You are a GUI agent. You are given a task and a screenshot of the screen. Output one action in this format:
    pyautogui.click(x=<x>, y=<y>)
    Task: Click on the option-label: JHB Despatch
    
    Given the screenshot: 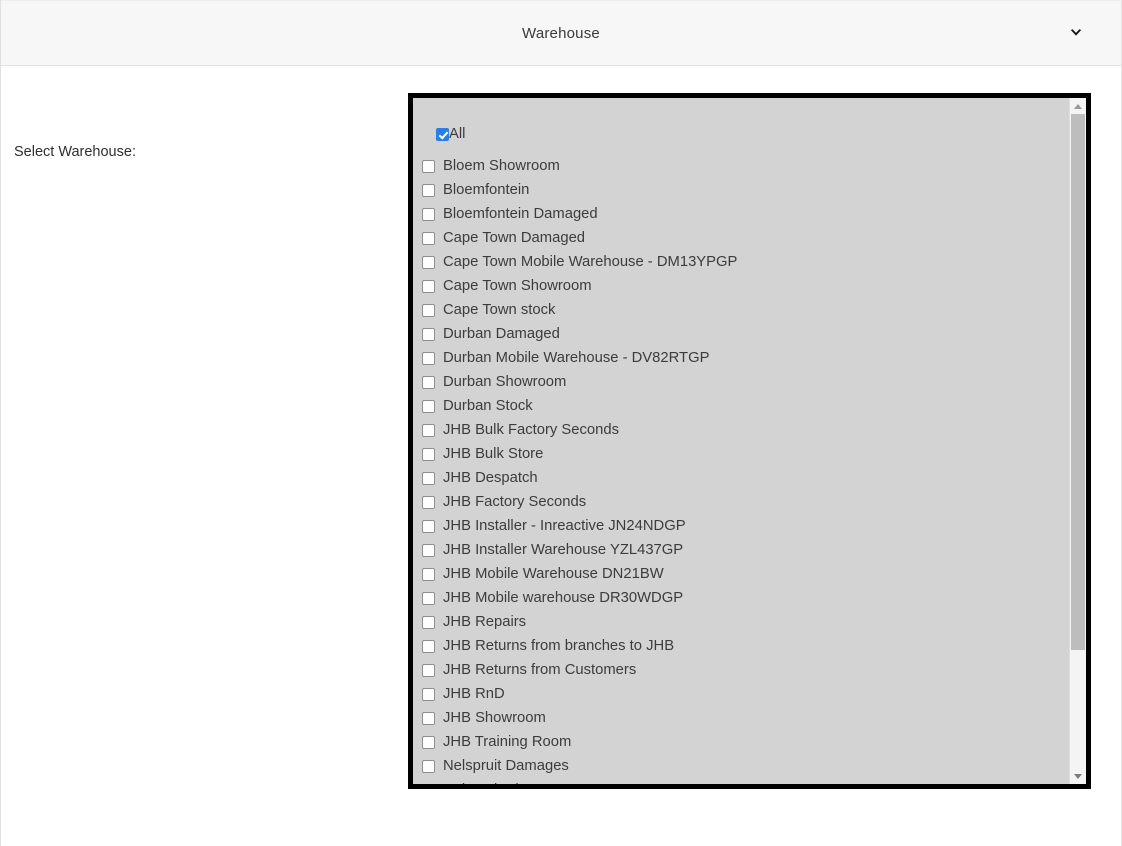 What is the action you would take?
    pyautogui.click(x=490, y=478)
    